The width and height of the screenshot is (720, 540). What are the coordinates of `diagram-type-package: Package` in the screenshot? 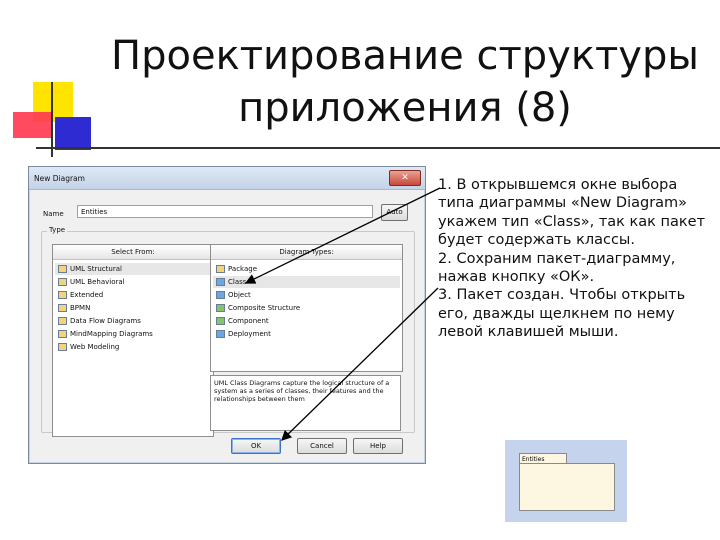 It's located at (236, 269).